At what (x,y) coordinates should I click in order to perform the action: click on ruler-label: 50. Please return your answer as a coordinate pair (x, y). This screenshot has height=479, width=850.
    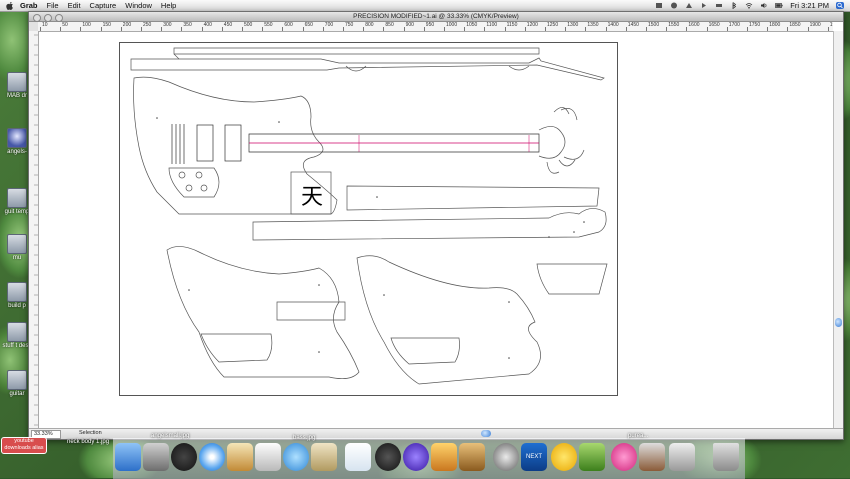
    Looking at the image, I should click on (65, 25).